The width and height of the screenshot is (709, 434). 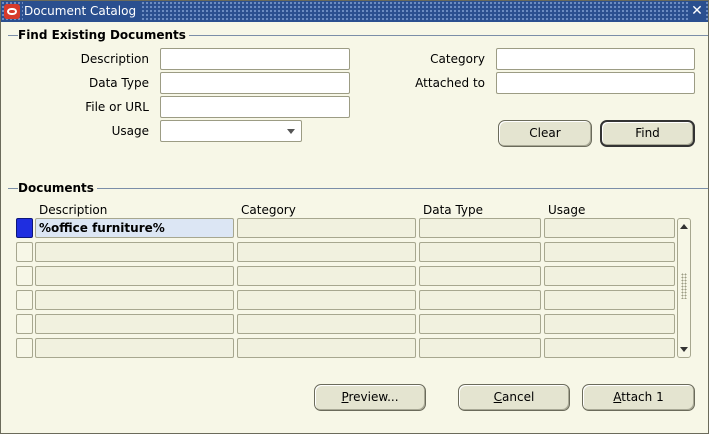 I want to click on resize-grip-icon, so click(x=684, y=286).